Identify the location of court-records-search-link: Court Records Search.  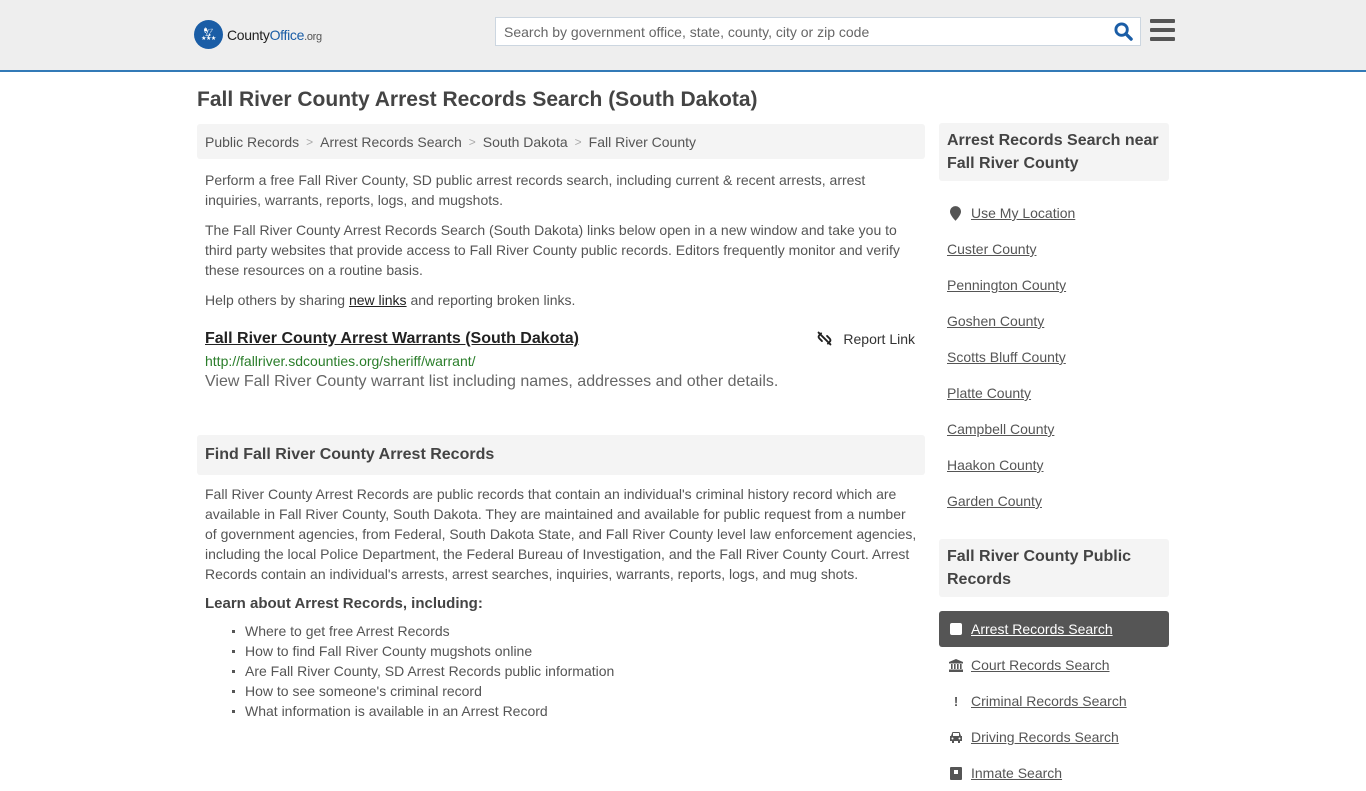
(1040, 665).